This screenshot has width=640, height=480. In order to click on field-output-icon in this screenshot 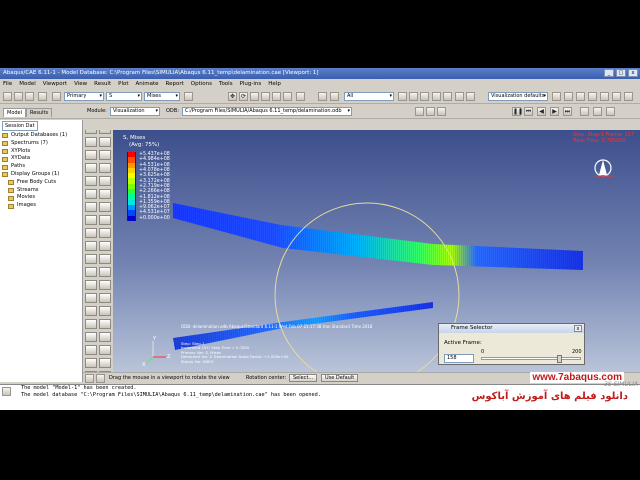, I will do `click(56, 96)`.